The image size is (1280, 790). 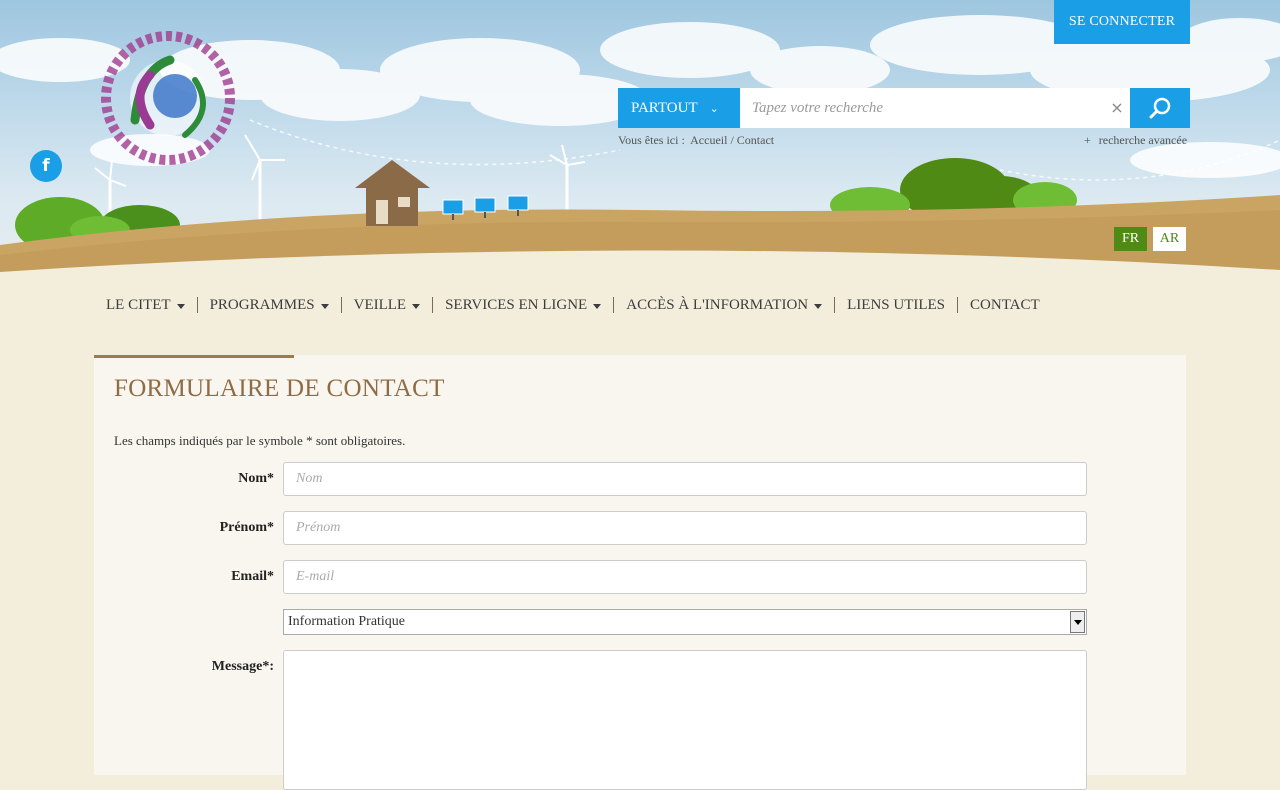 What do you see at coordinates (279, 388) in the screenshot?
I see `page-title: FORMULAIRE DE CONTACT` at bounding box center [279, 388].